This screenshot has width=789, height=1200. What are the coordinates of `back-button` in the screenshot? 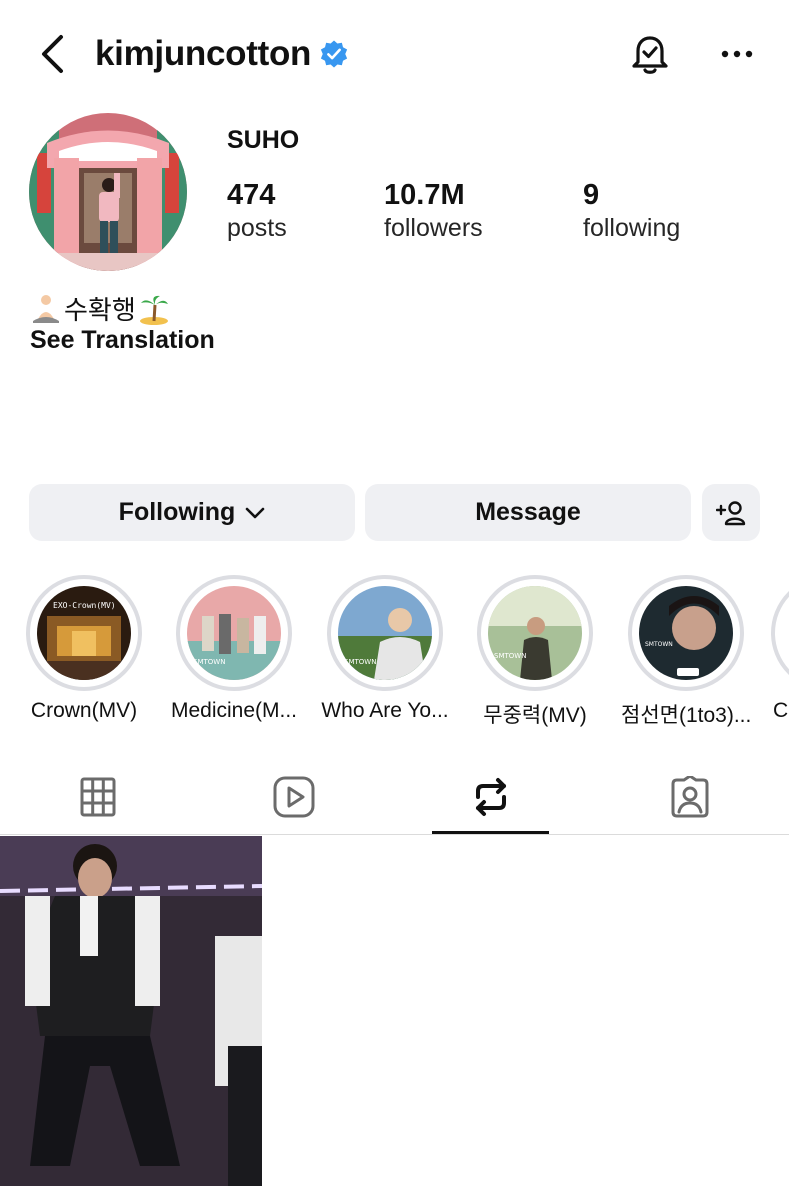 It's located at (52, 54).